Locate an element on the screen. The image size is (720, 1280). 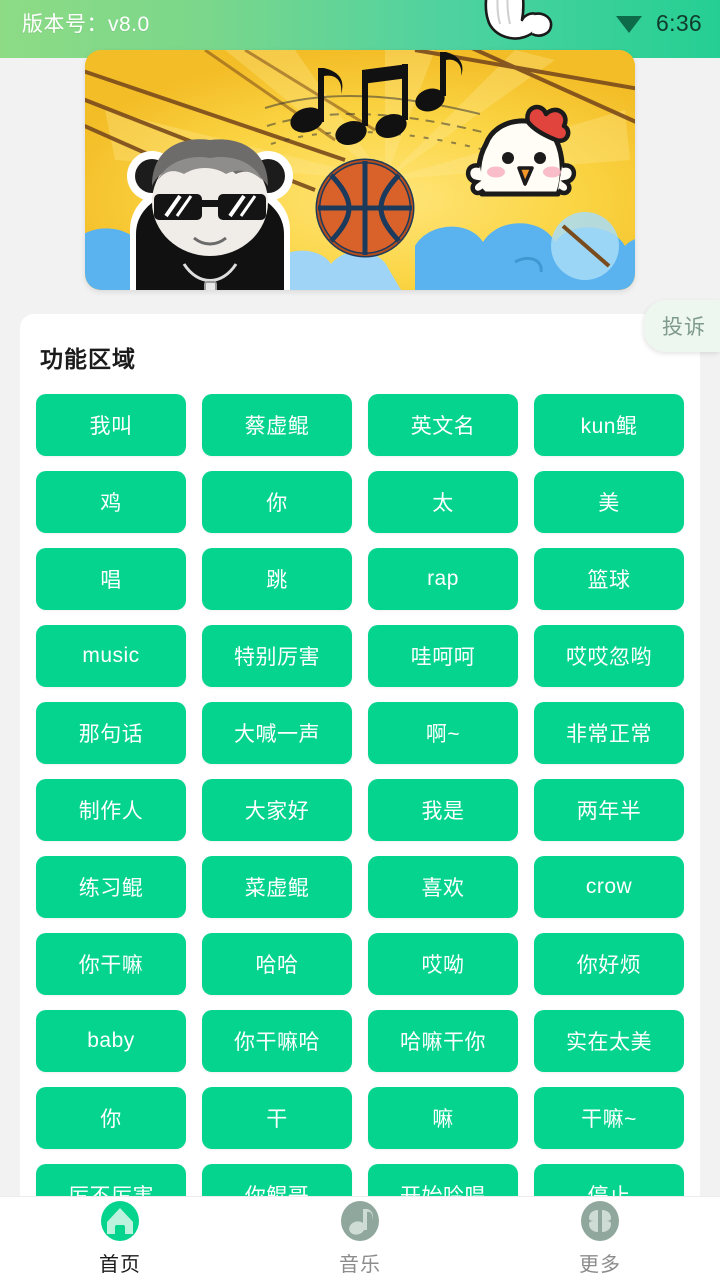
wifi-icon is located at coordinates (629, 24).